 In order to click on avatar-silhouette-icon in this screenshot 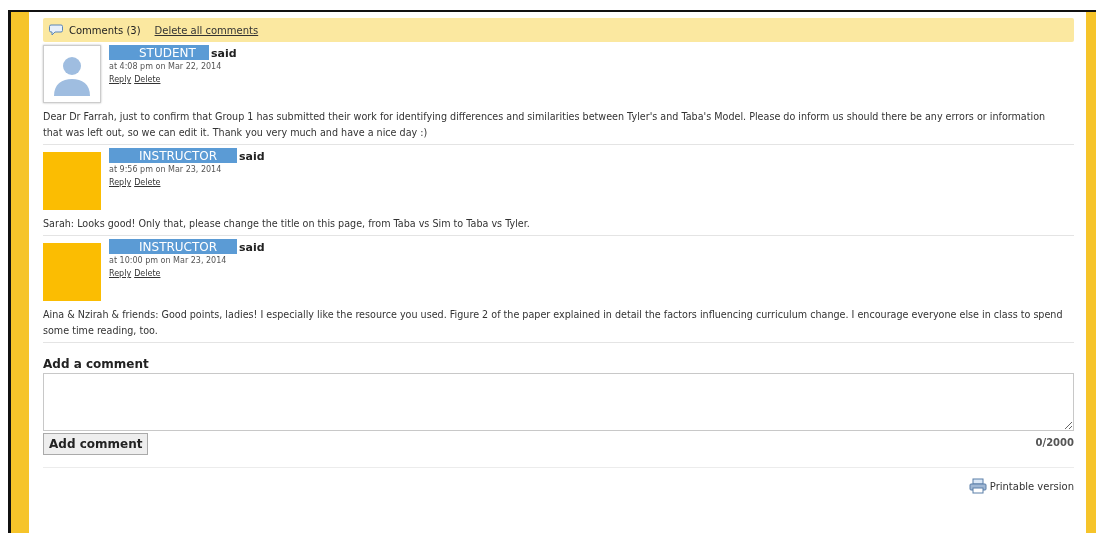, I will do `click(72, 74)`.